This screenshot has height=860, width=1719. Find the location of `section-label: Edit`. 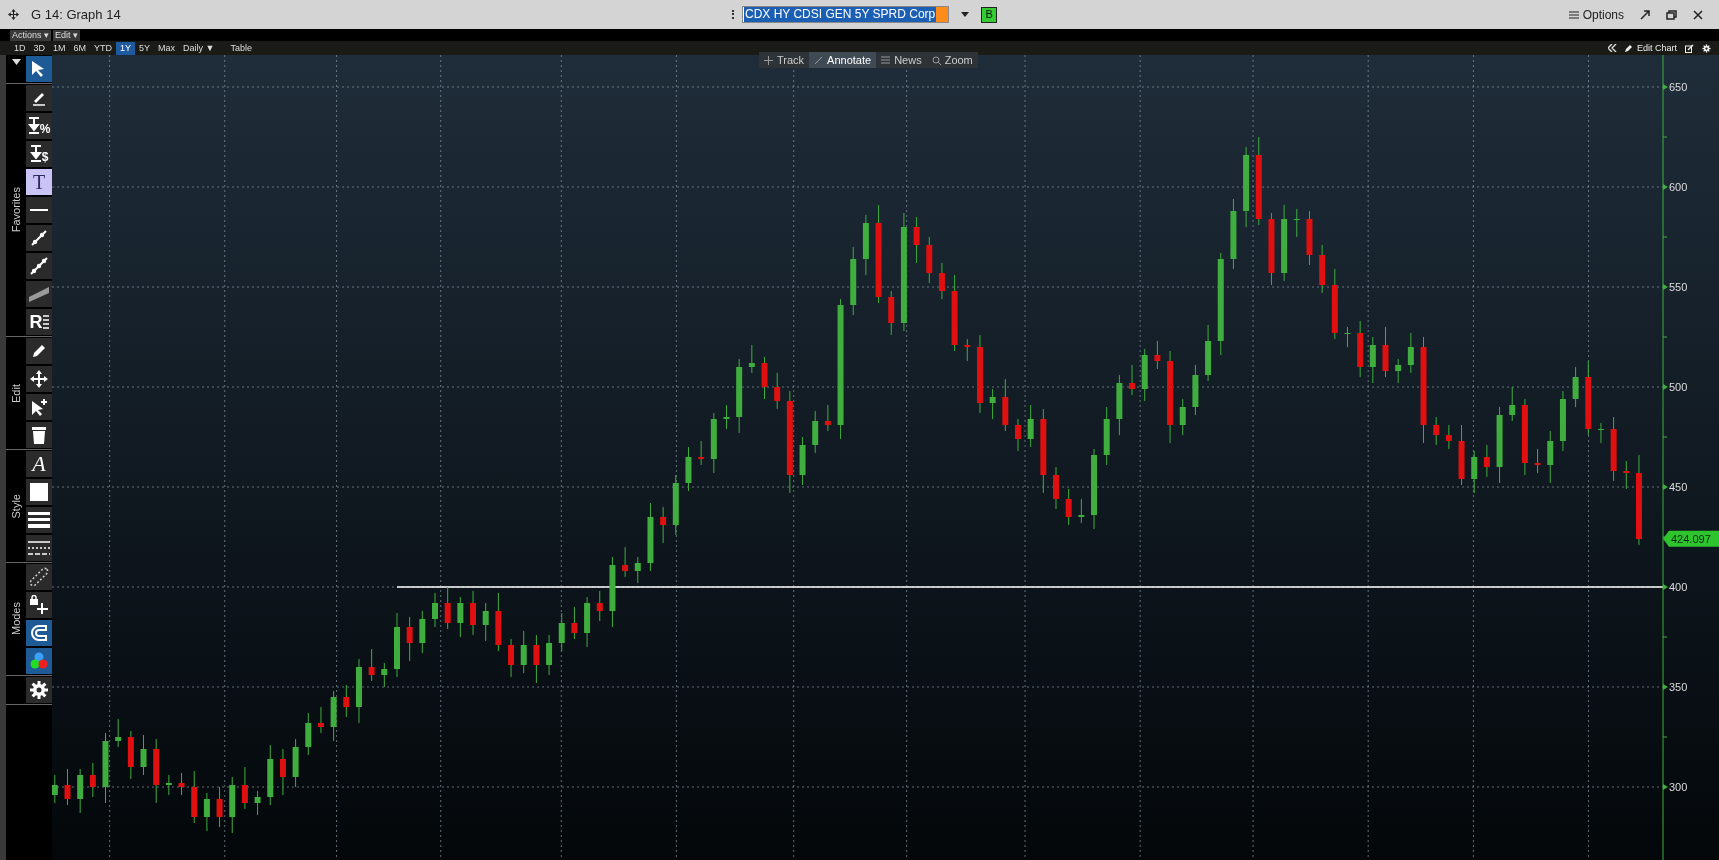

section-label: Edit is located at coordinates (15, 393).